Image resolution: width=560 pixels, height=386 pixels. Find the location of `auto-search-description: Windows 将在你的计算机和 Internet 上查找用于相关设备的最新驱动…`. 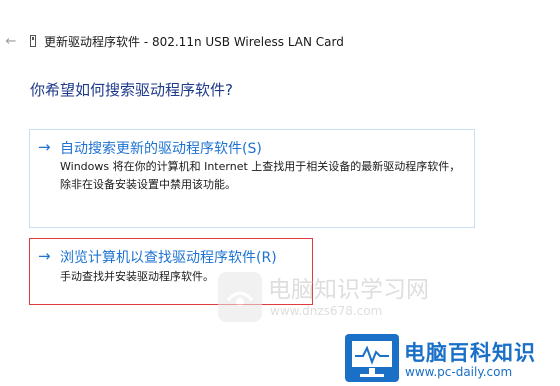

auto-search-description: Windows 将在你的计算机和 Internet 上查找用于相关设备的最新驱动… is located at coordinates (260, 175).